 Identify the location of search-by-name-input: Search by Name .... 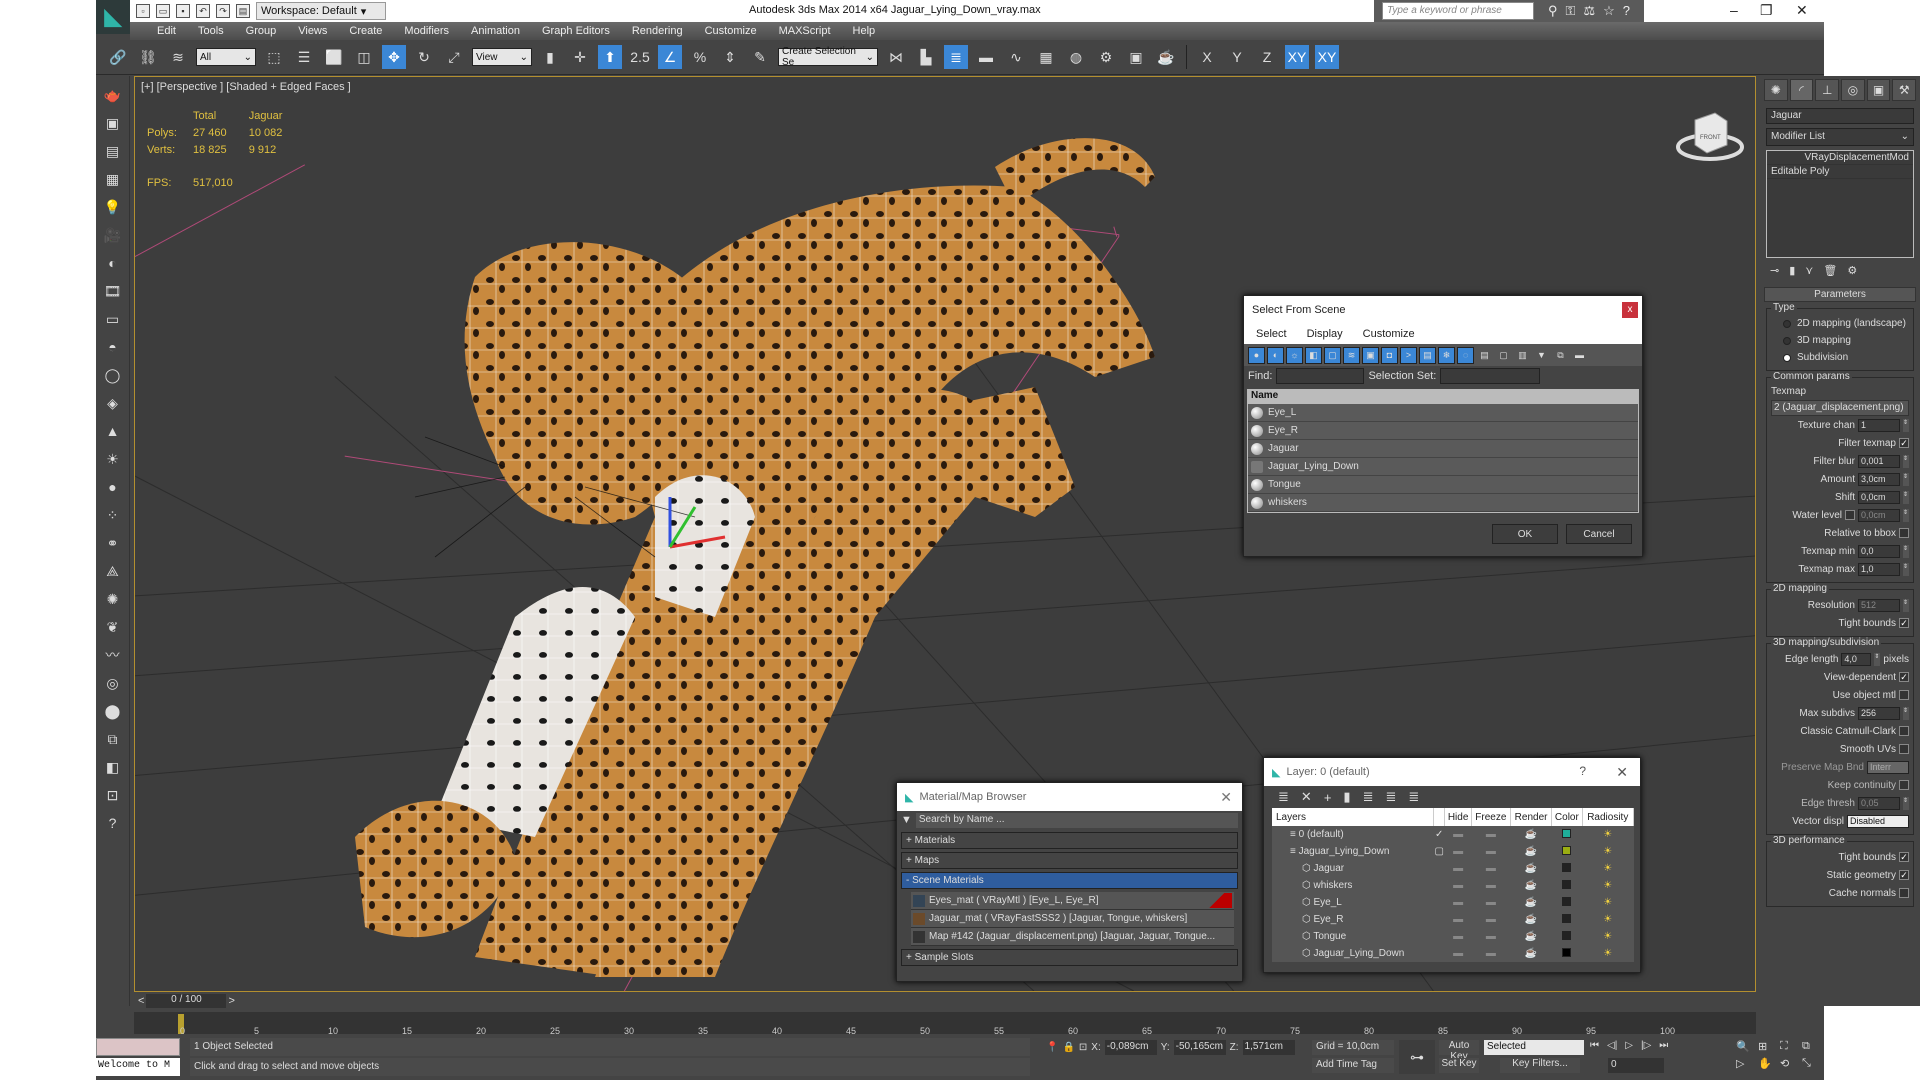
(1076, 820).